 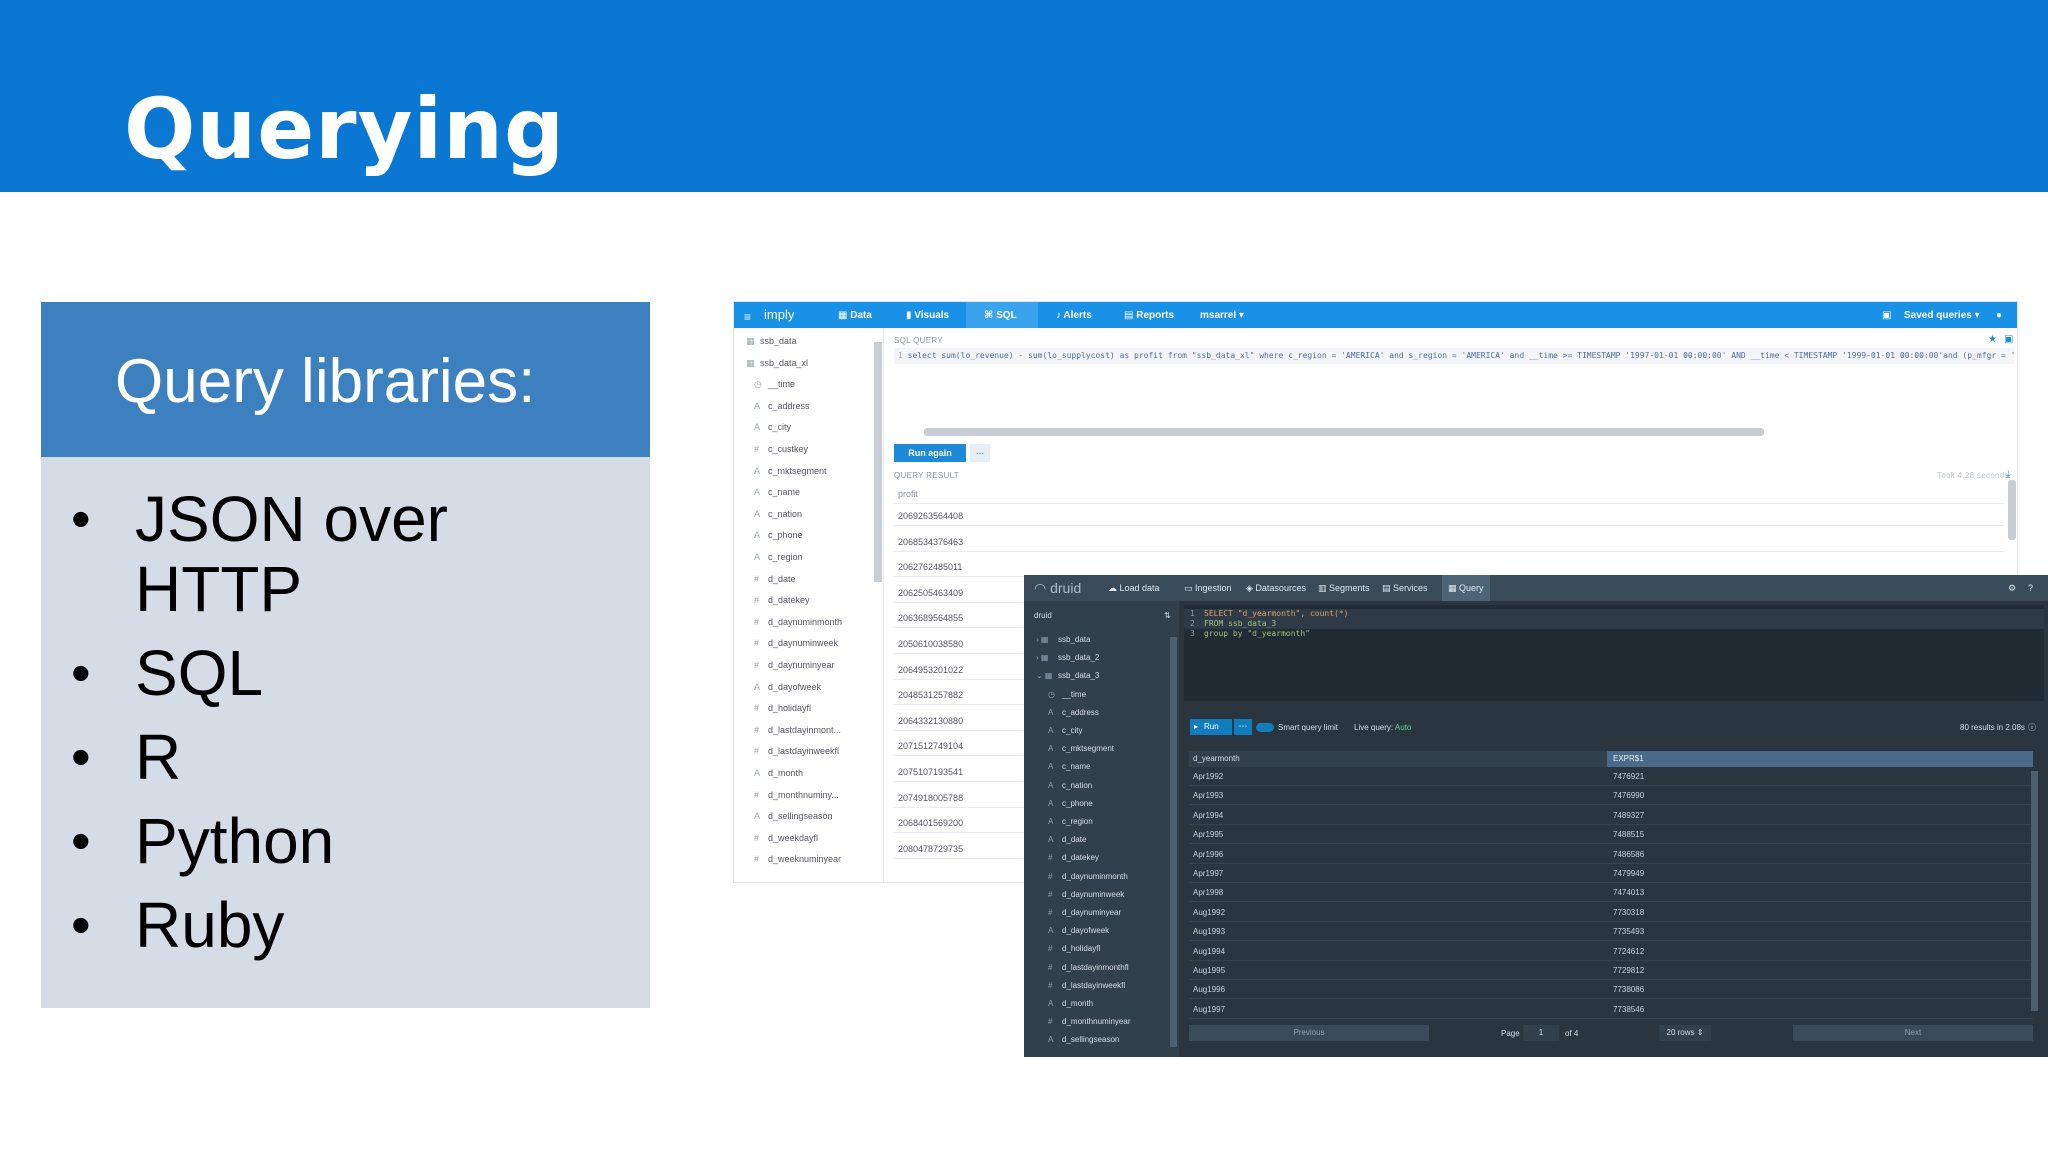 What do you see at coordinates (771, 341) in the screenshot?
I see `sidebar-item: ▦ ssb_data` at bounding box center [771, 341].